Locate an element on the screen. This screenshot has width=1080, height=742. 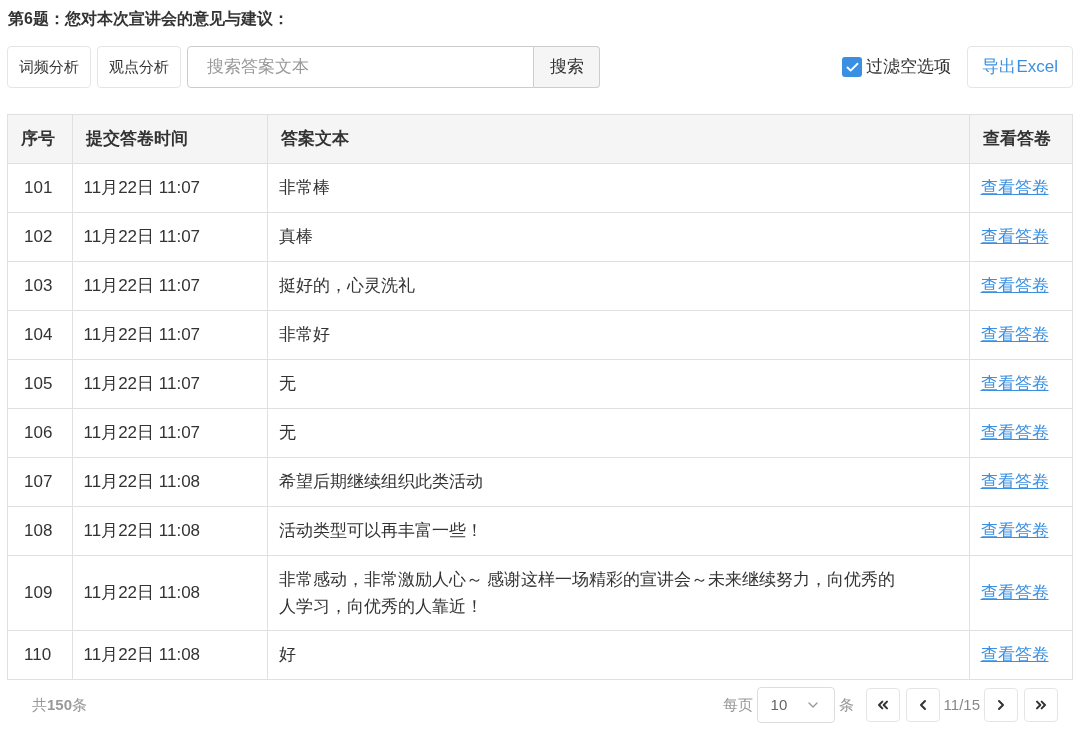
export-button: 导出Excel is located at coordinates (1020, 67).